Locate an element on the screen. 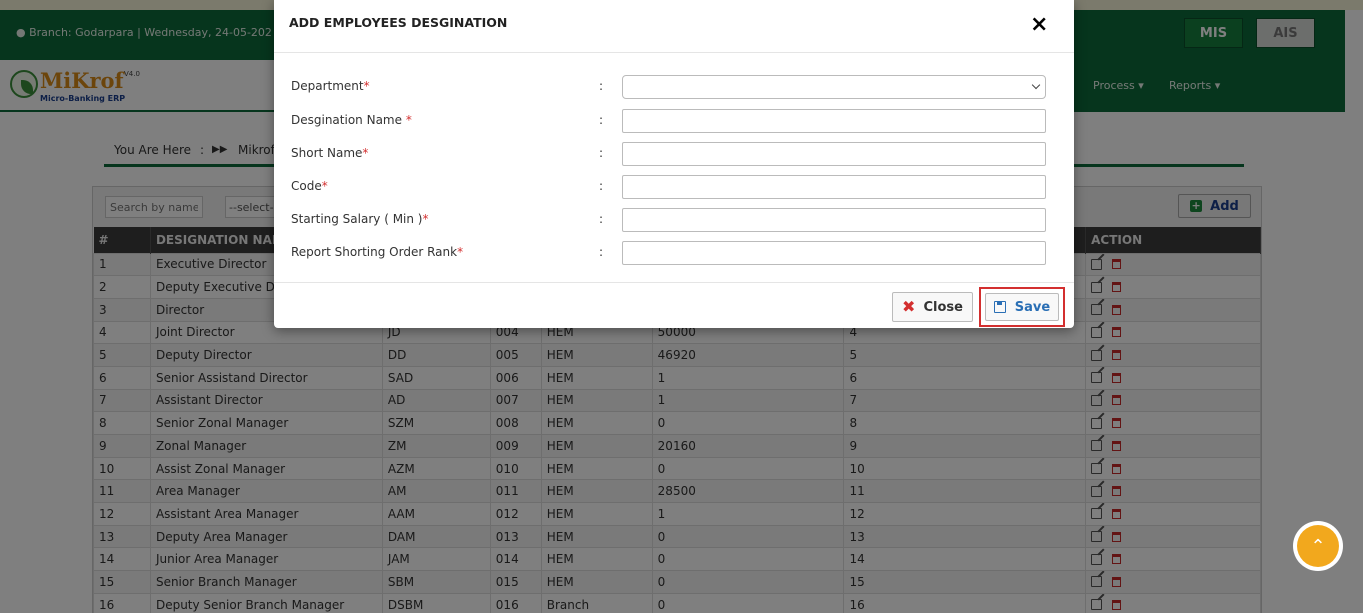 Image resolution: width=1363 pixels, height=613 pixels. save-highlight: Save is located at coordinates (1022, 307).